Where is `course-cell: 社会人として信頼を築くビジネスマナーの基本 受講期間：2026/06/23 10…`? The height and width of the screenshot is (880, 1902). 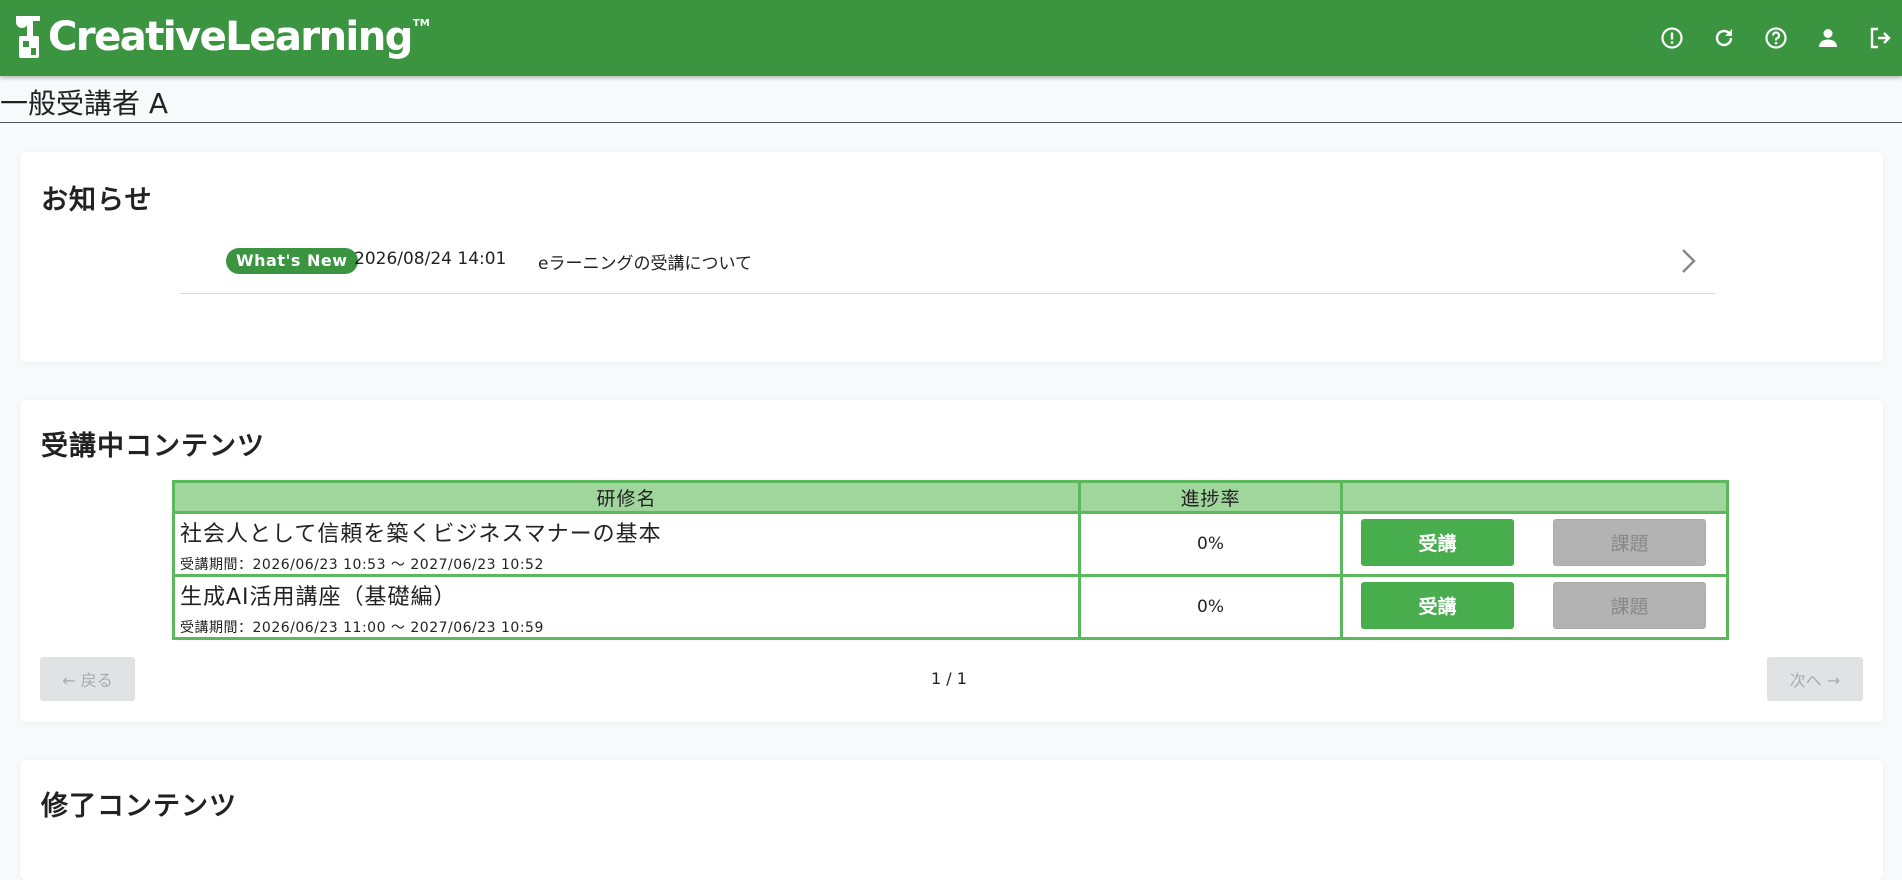
course-cell: 社会人として信頼を築くビジネスマナーの基本 受講期間：2026/06/23 10… is located at coordinates (626, 544).